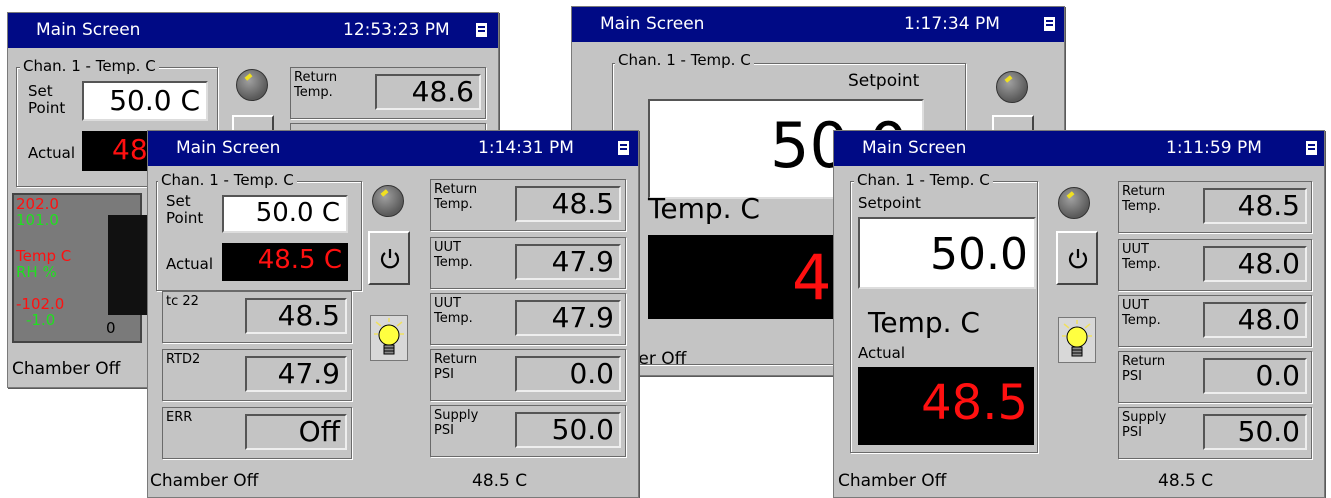 The width and height of the screenshot is (1331, 498). I want to click on uut-temp-tile: UUT Temp. 48.0, so click(1215, 265).